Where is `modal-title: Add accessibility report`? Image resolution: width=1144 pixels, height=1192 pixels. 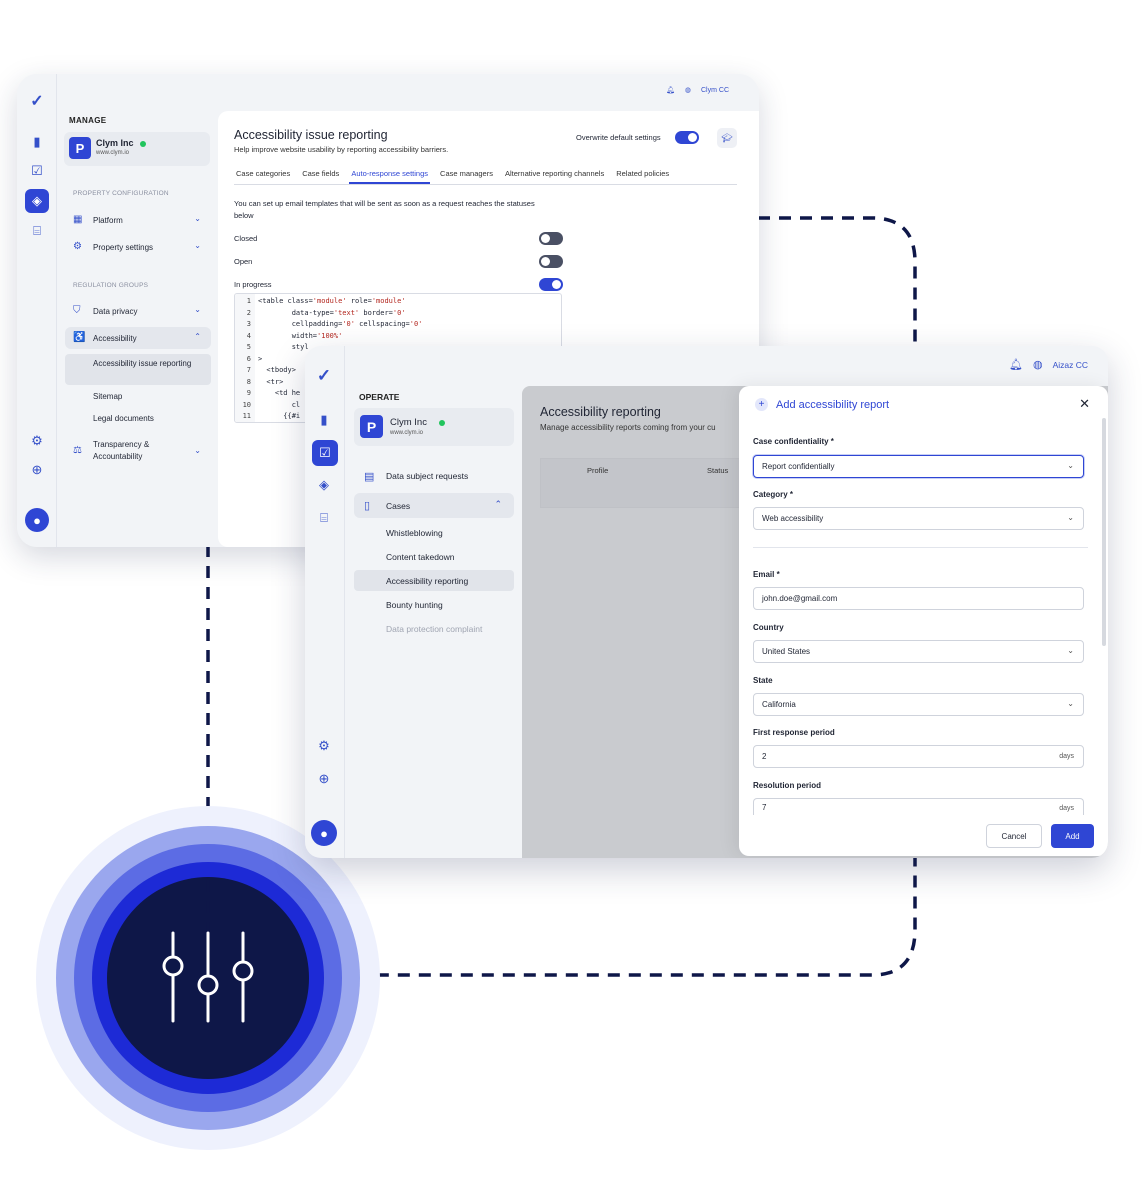
modal-title: Add accessibility report is located at coordinates (833, 404).